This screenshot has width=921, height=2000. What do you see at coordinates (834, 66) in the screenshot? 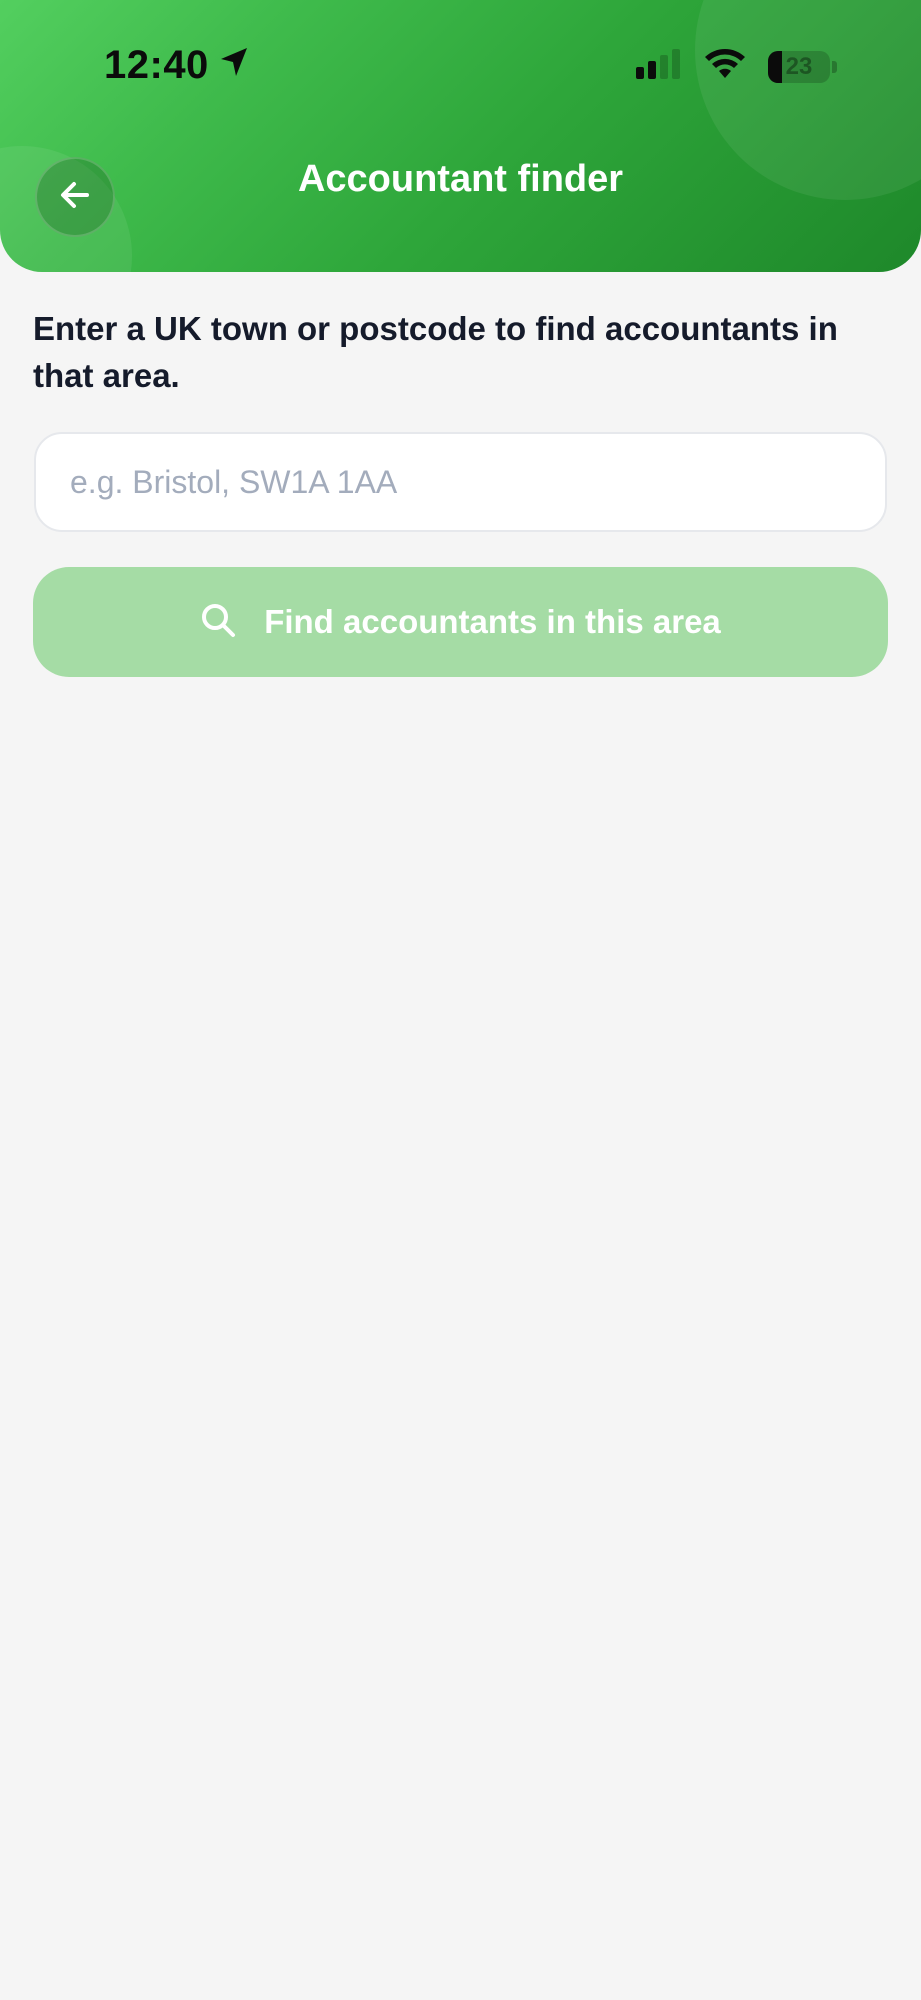
I see `battery-cap` at bounding box center [834, 66].